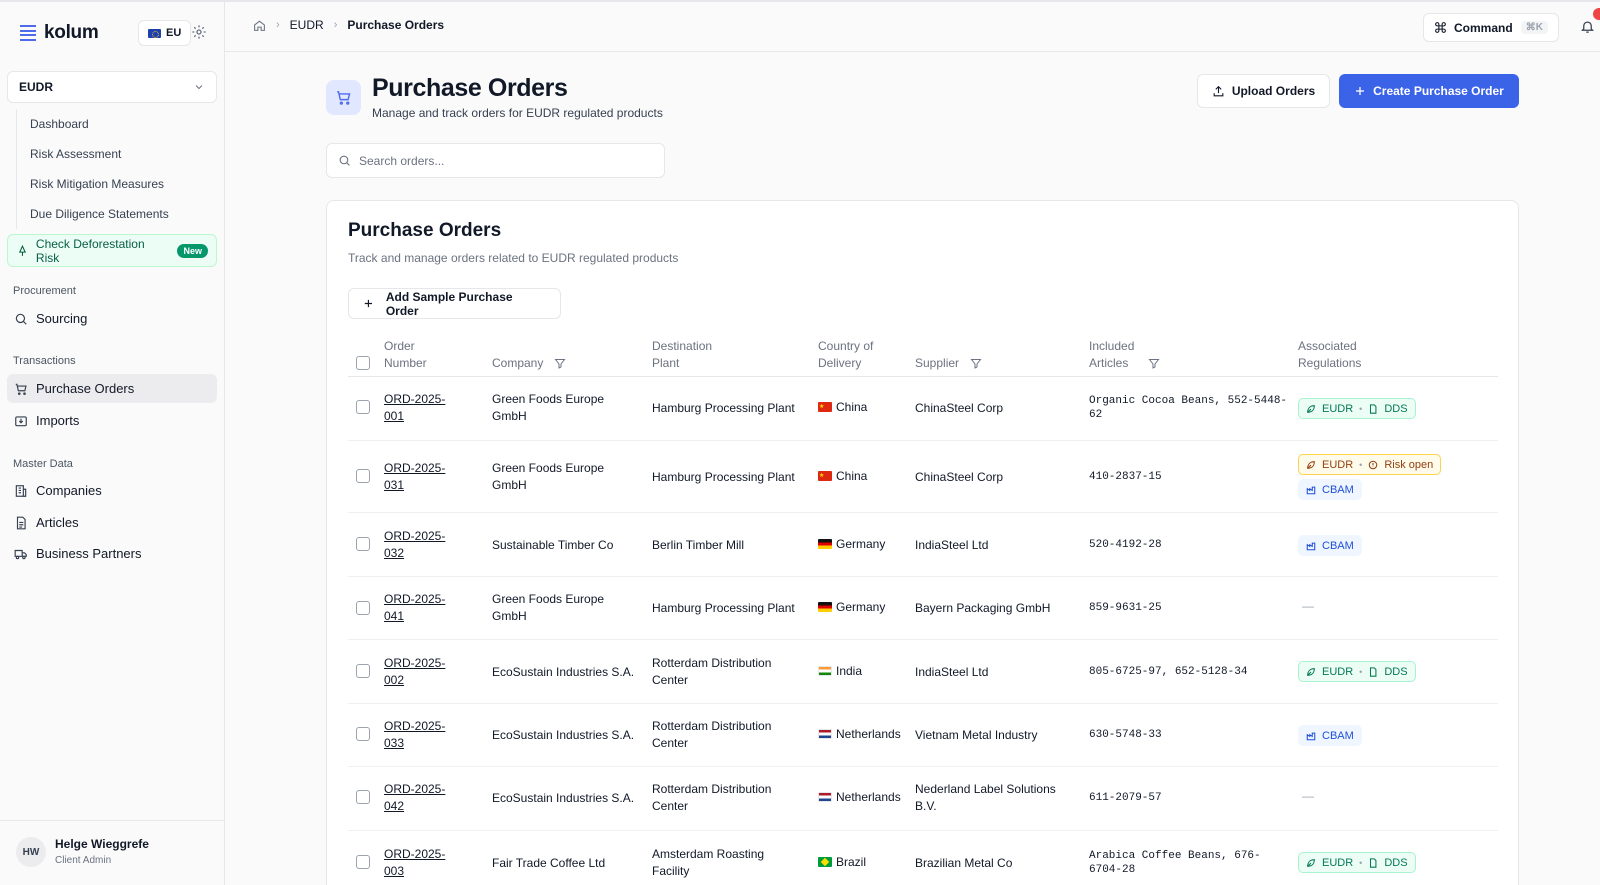 The width and height of the screenshot is (1600, 885). Describe the element at coordinates (1125, 545) in the screenshot. I see `articles-cell: 520-4192-28` at that location.